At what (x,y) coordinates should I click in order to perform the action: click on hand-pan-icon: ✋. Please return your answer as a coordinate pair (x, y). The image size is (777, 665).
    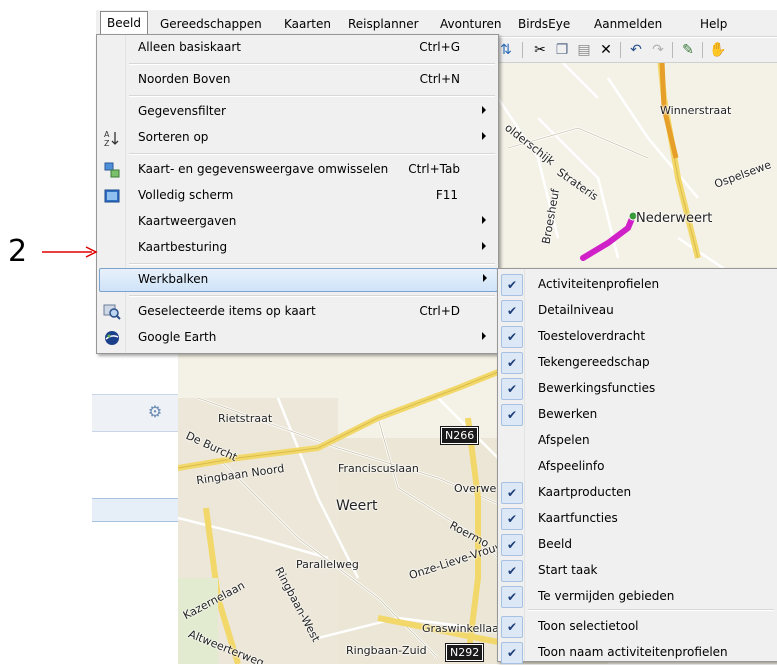
    Looking at the image, I should click on (718, 50).